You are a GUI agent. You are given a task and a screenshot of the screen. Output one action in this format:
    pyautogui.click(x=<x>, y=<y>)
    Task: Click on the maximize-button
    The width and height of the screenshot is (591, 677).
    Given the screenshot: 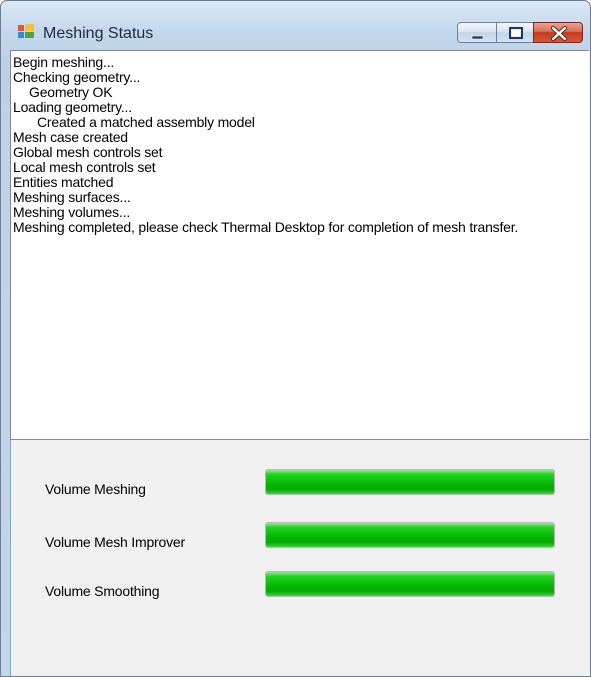 What is the action you would take?
    pyautogui.click(x=515, y=32)
    